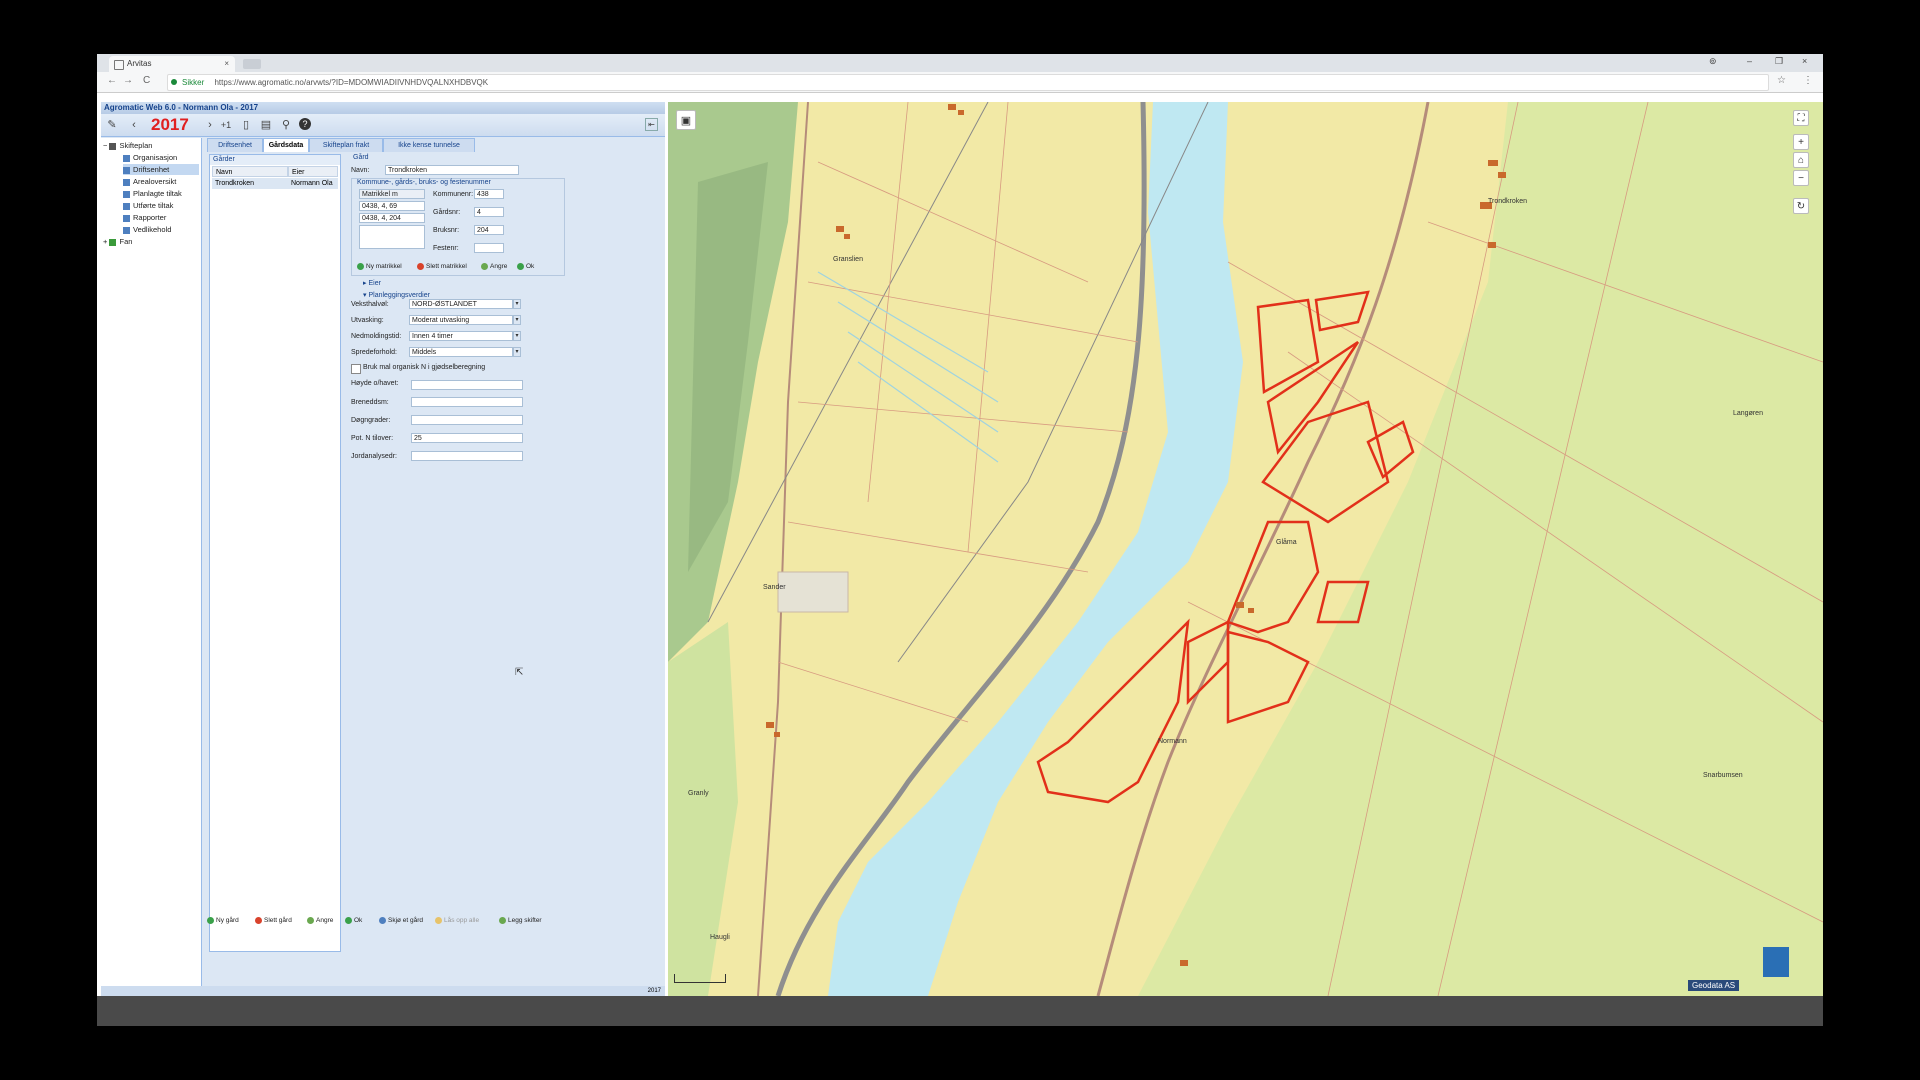  Describe the element at coordinates (651, 124) in the screenshot. I see `collapse-panel-icon: ⇤` at that location.